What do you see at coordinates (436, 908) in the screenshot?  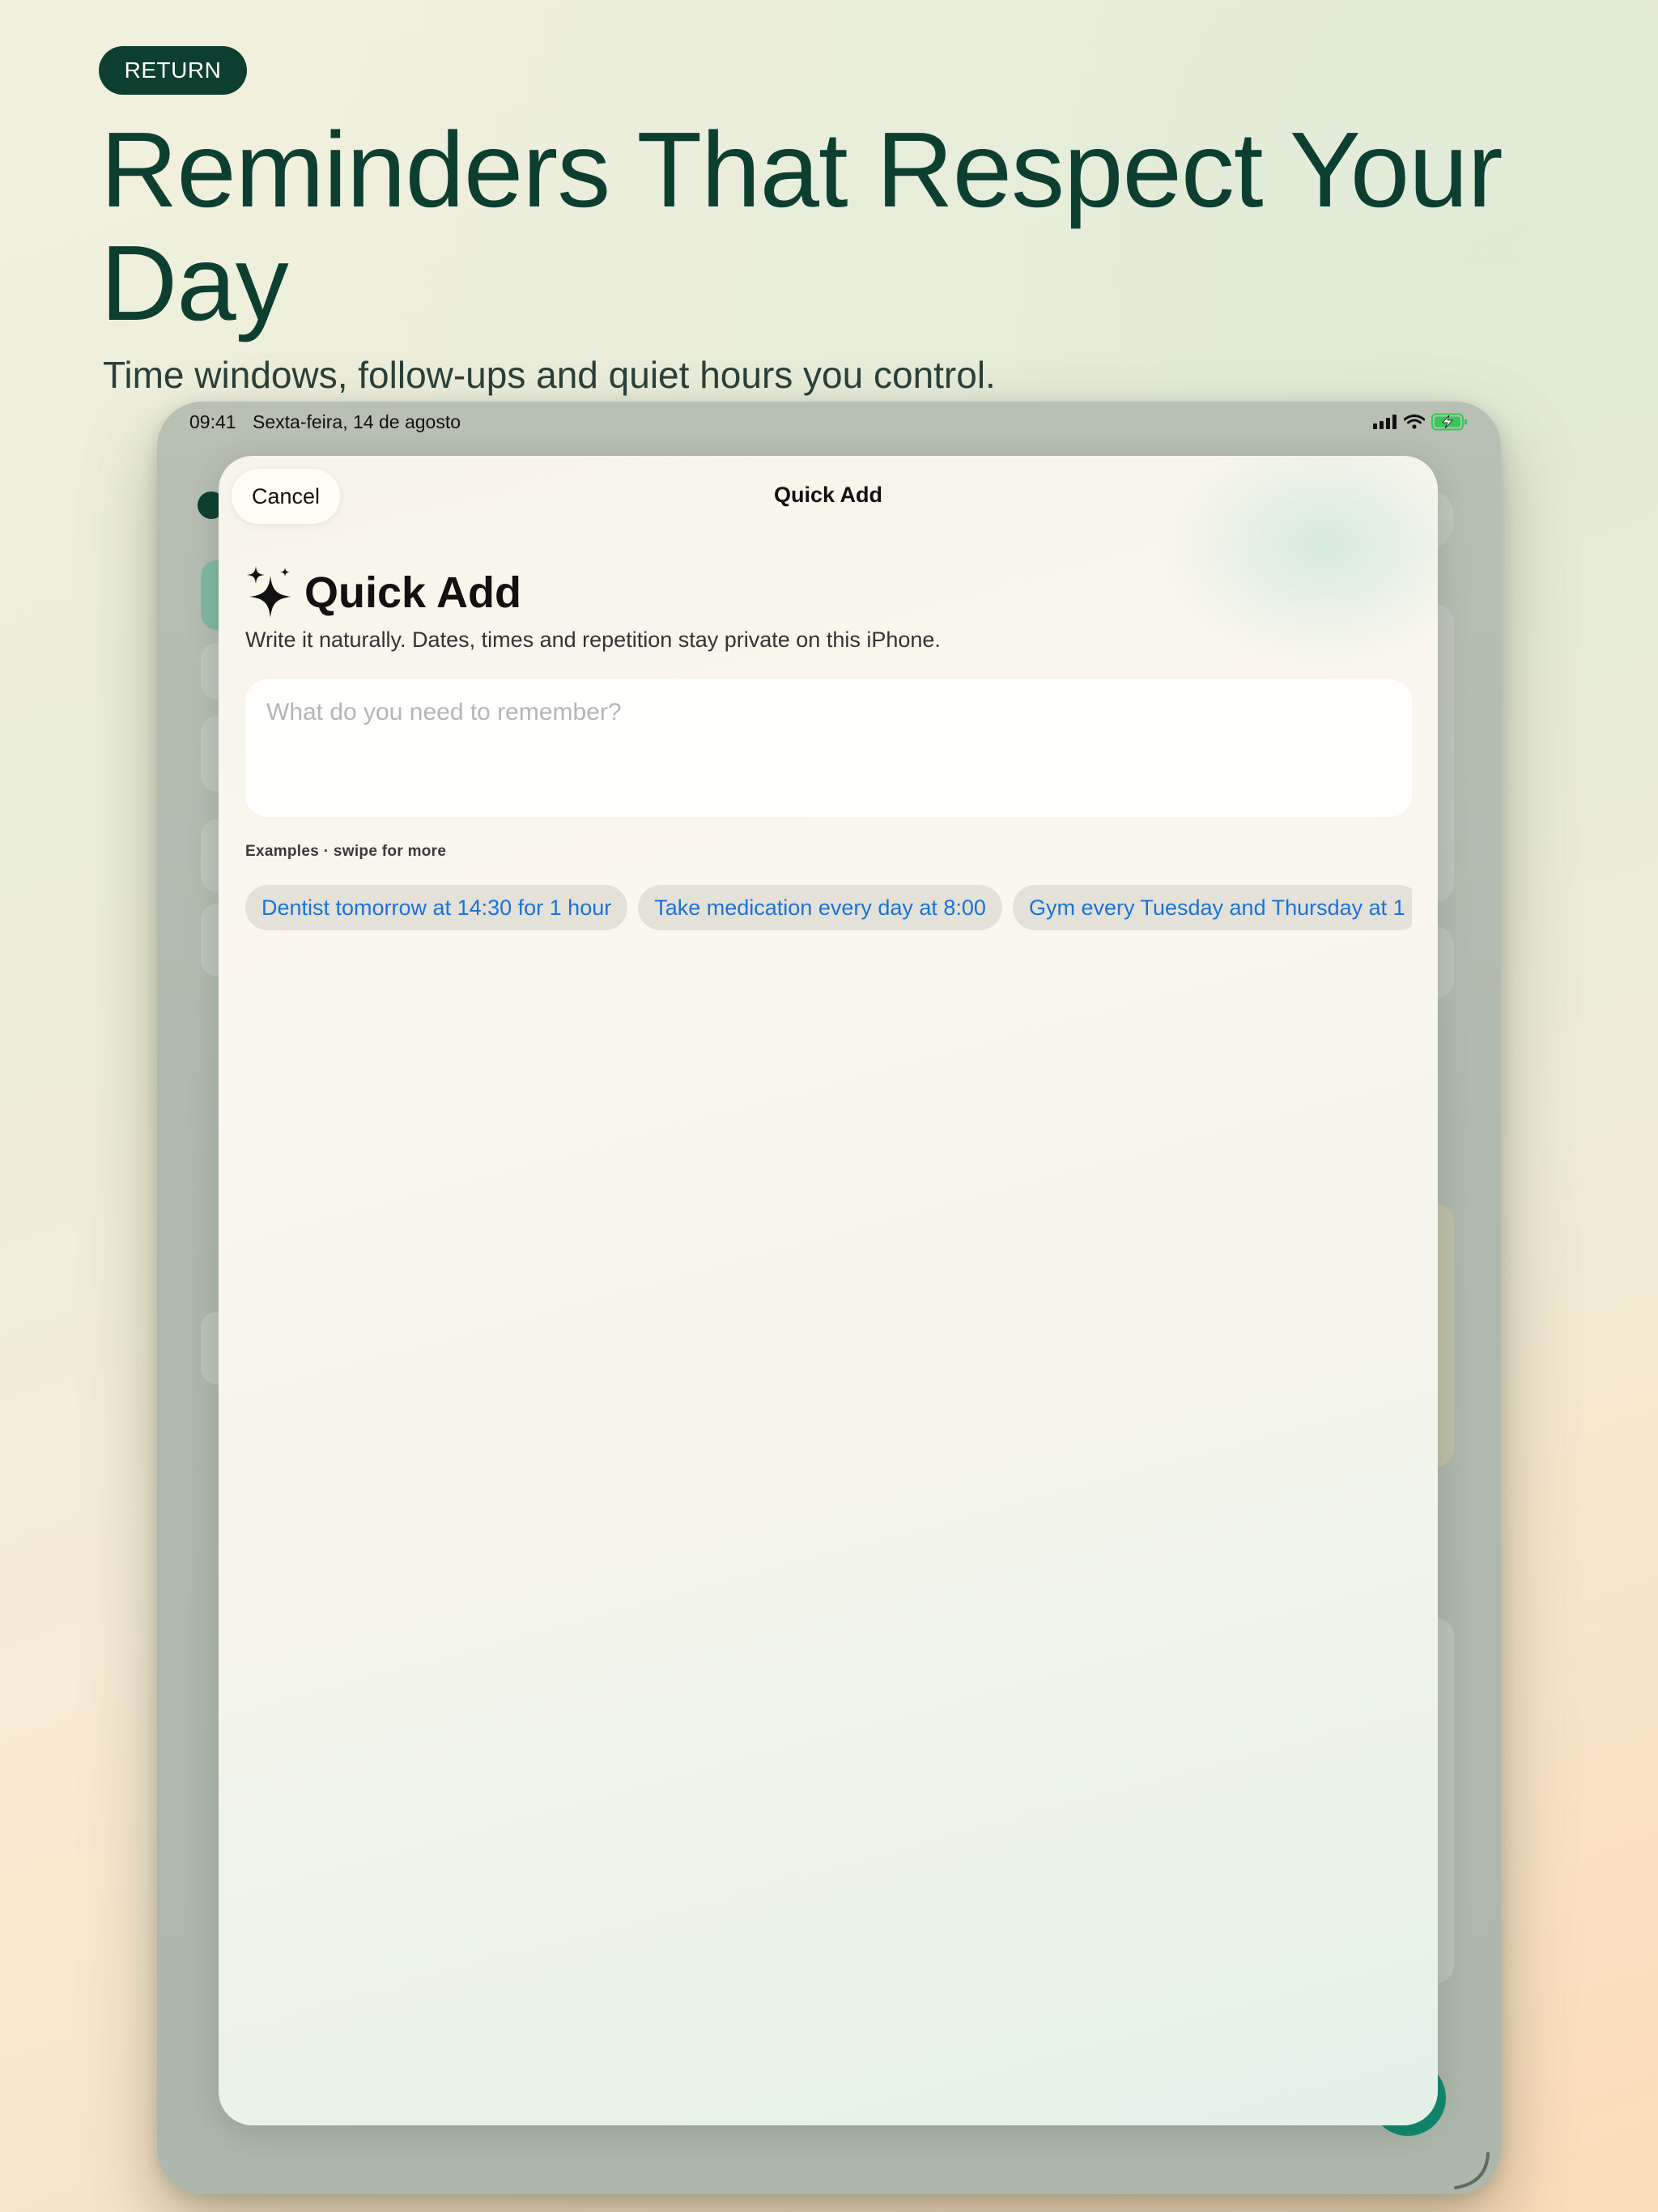 I see `example-chip: Dentist tomorrow at 14:30 for 1 hour` at bounding box center [436, 908].